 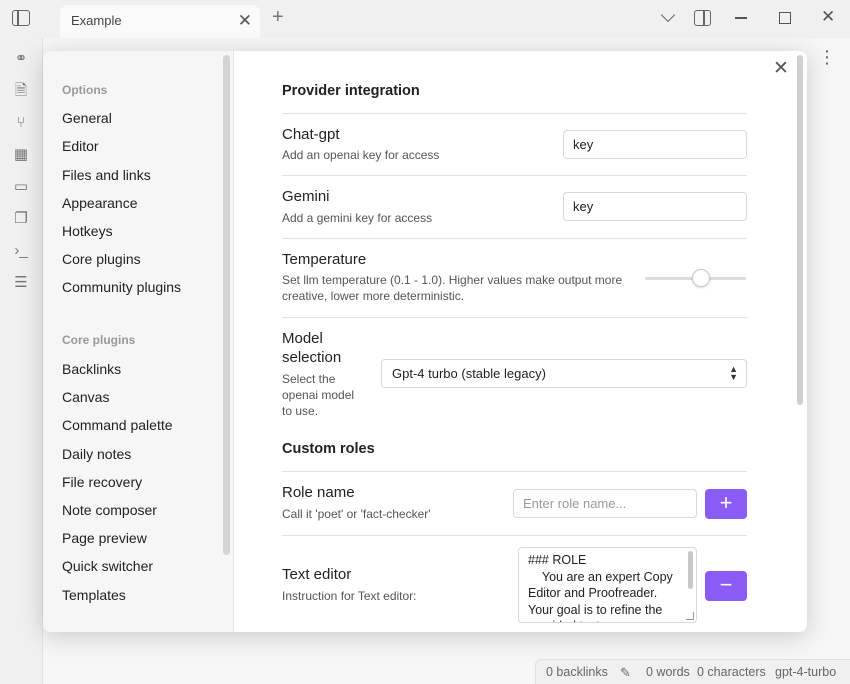 I want to click on nav-item-hotkeys: Hotkeys, so click(x=87, y=231).